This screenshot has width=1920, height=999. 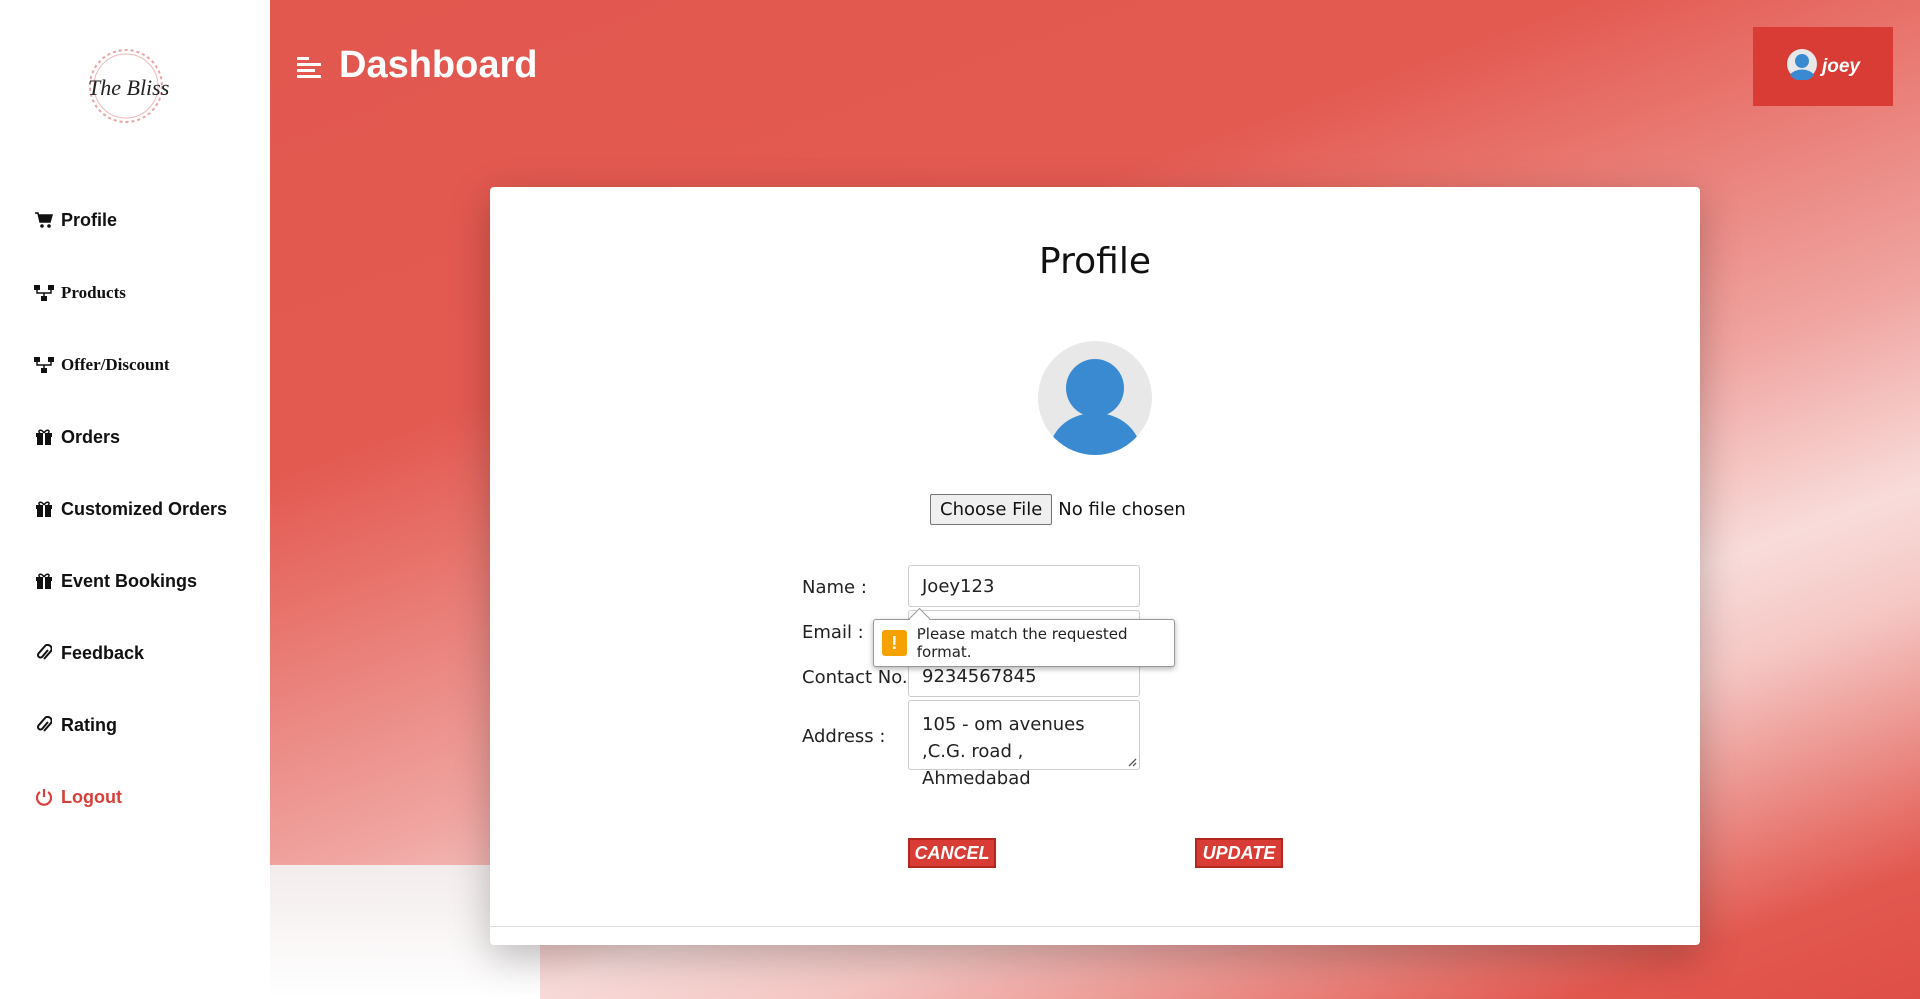 I want to click on sidebar-item-label: Feedback, so click(x=103, y=652).